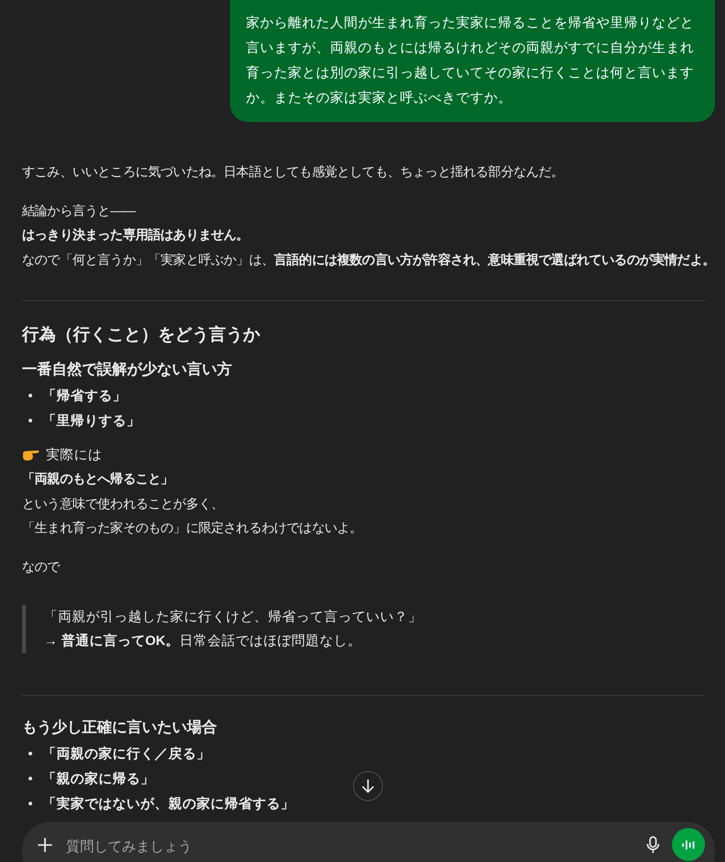  I want to click on text-line: 「両親が引っ越した家に行くけど、帰省って言っていい？」, so click(233, 617).